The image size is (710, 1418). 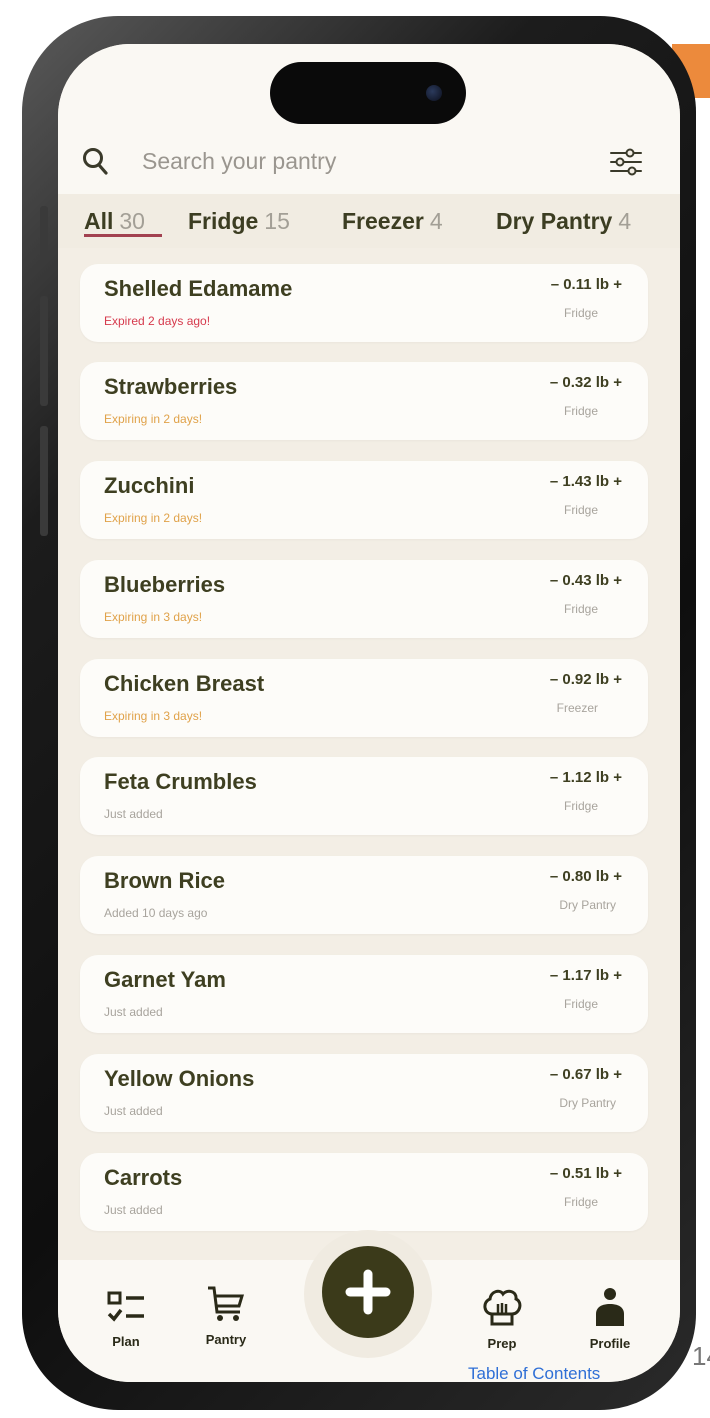 I want to click on page-number: 14, so click(x=701, y=1356).